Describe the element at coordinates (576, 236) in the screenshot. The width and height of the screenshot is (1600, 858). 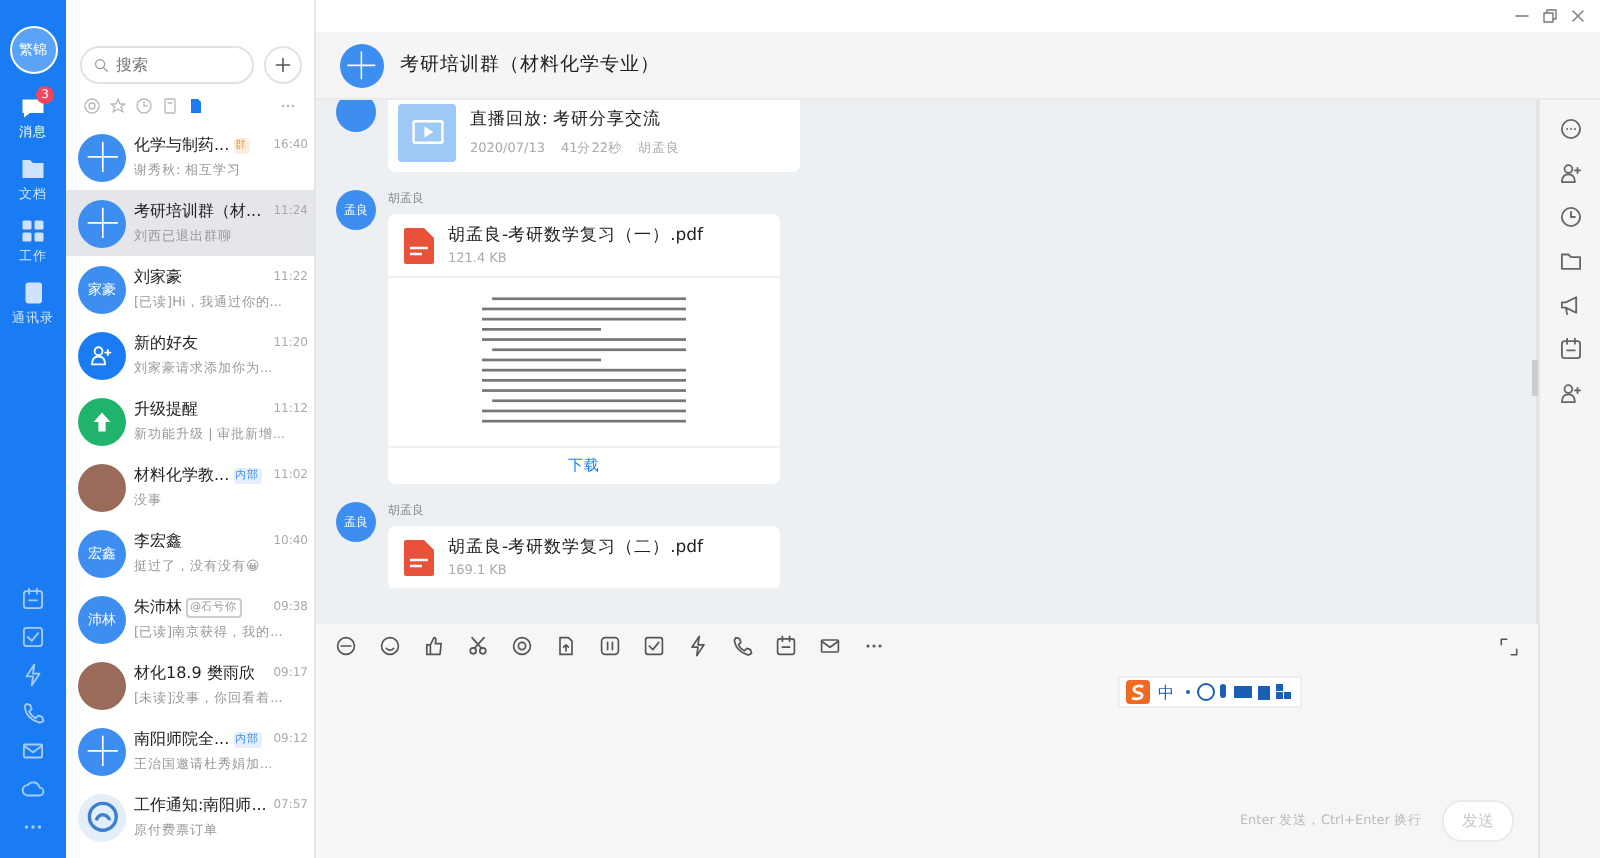
I see `file-name: 胡孟良-考研数学复习（一）.pdf` at that location.